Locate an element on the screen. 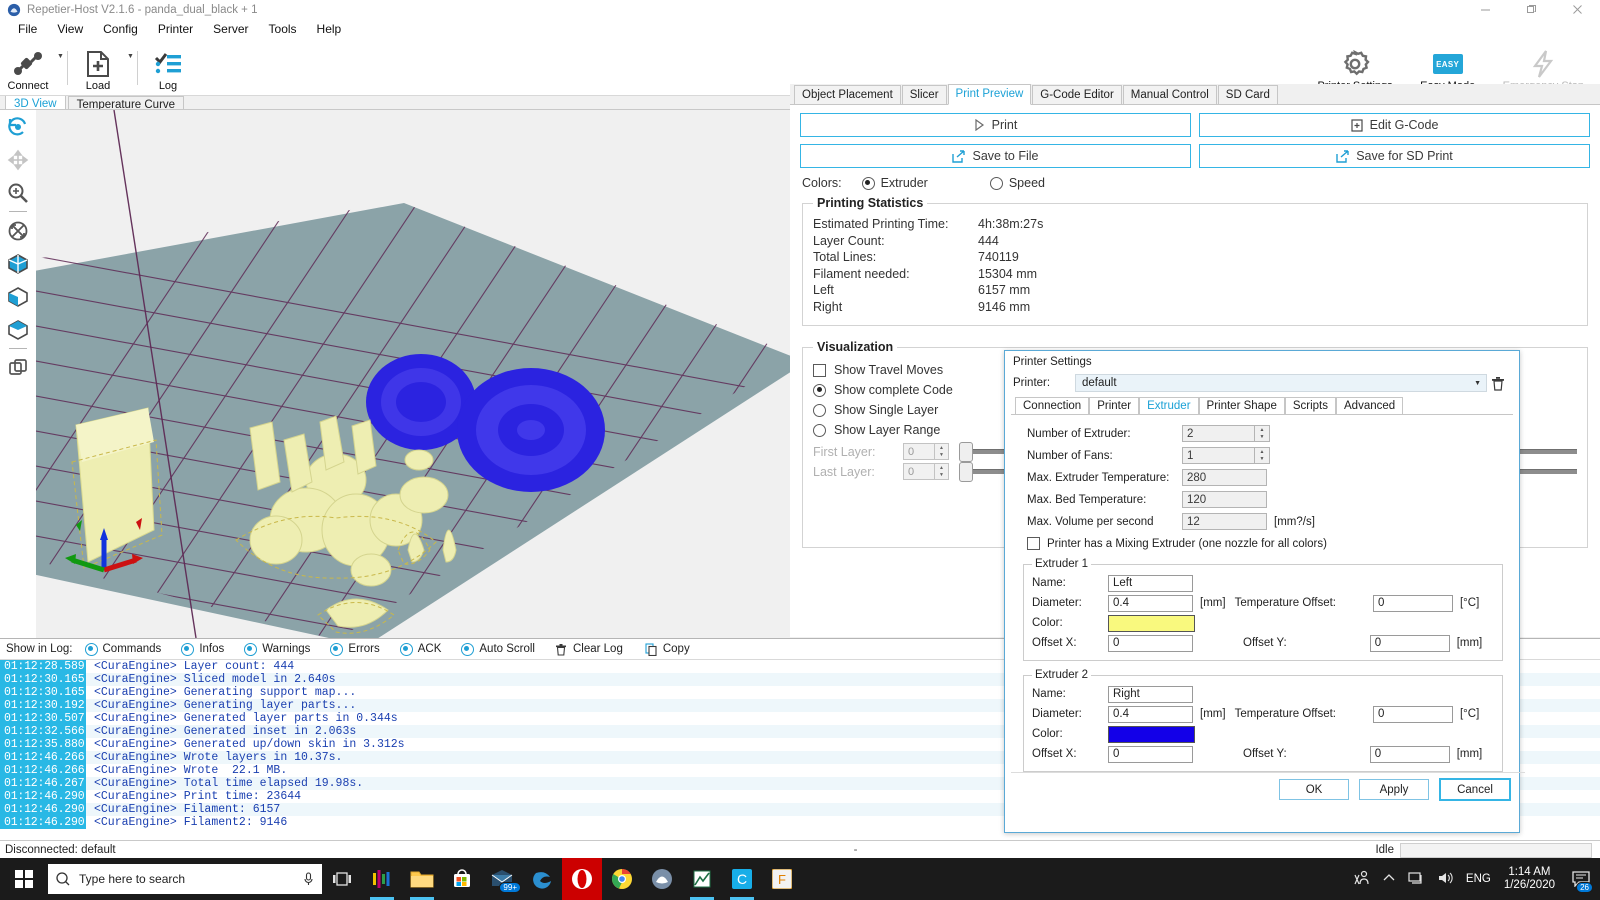 This screenshot has width=1600, height=900. extruder1-diameter-input: 0.4 is located at coordinates (1150, 603).